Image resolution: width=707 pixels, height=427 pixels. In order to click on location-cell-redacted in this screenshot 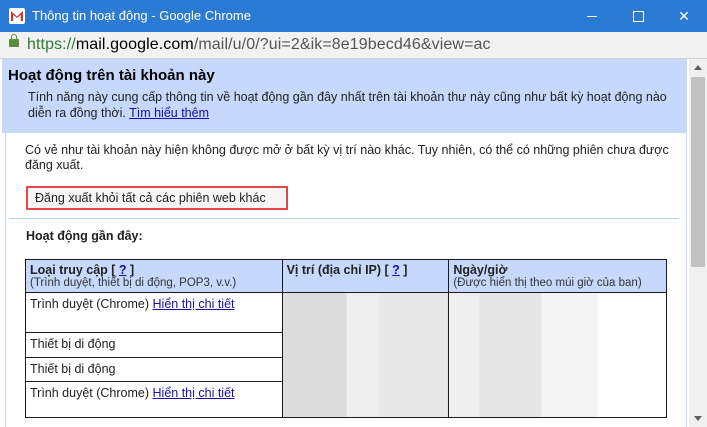, I will do `click(365, 355)`.